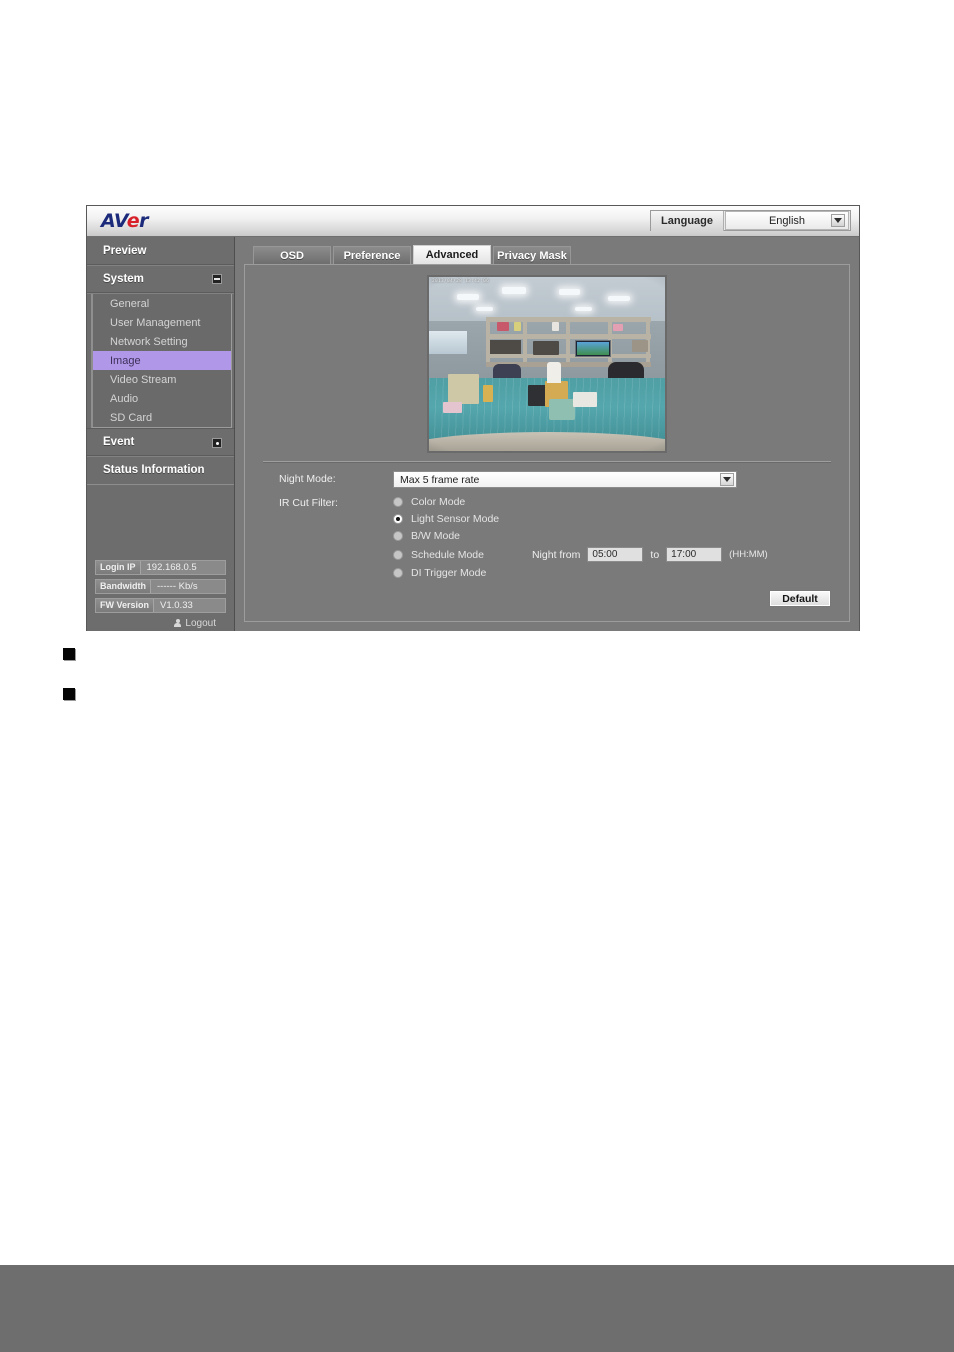  I want to click on language-selector: Language English, so click(750, 220).